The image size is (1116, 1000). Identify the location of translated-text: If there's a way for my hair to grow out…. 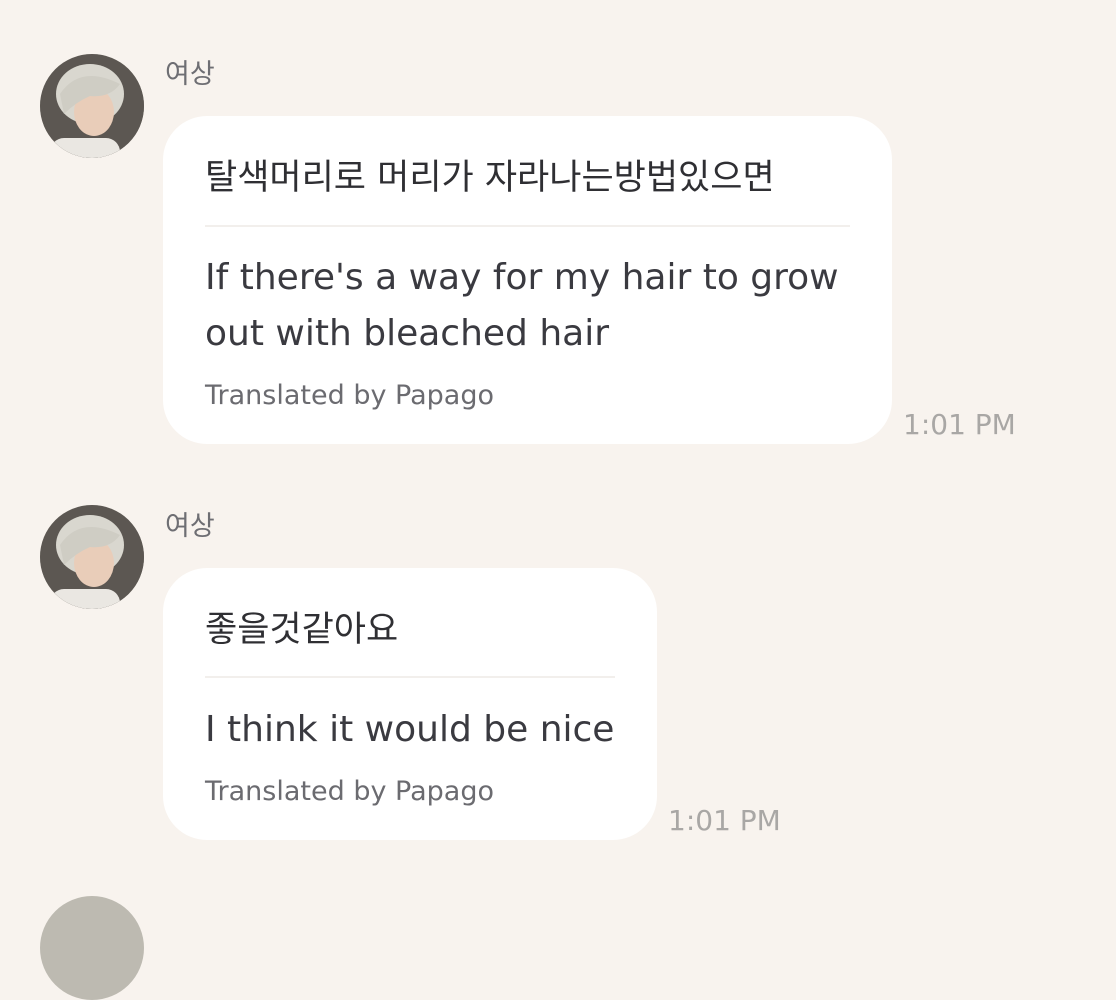
(522, 305).